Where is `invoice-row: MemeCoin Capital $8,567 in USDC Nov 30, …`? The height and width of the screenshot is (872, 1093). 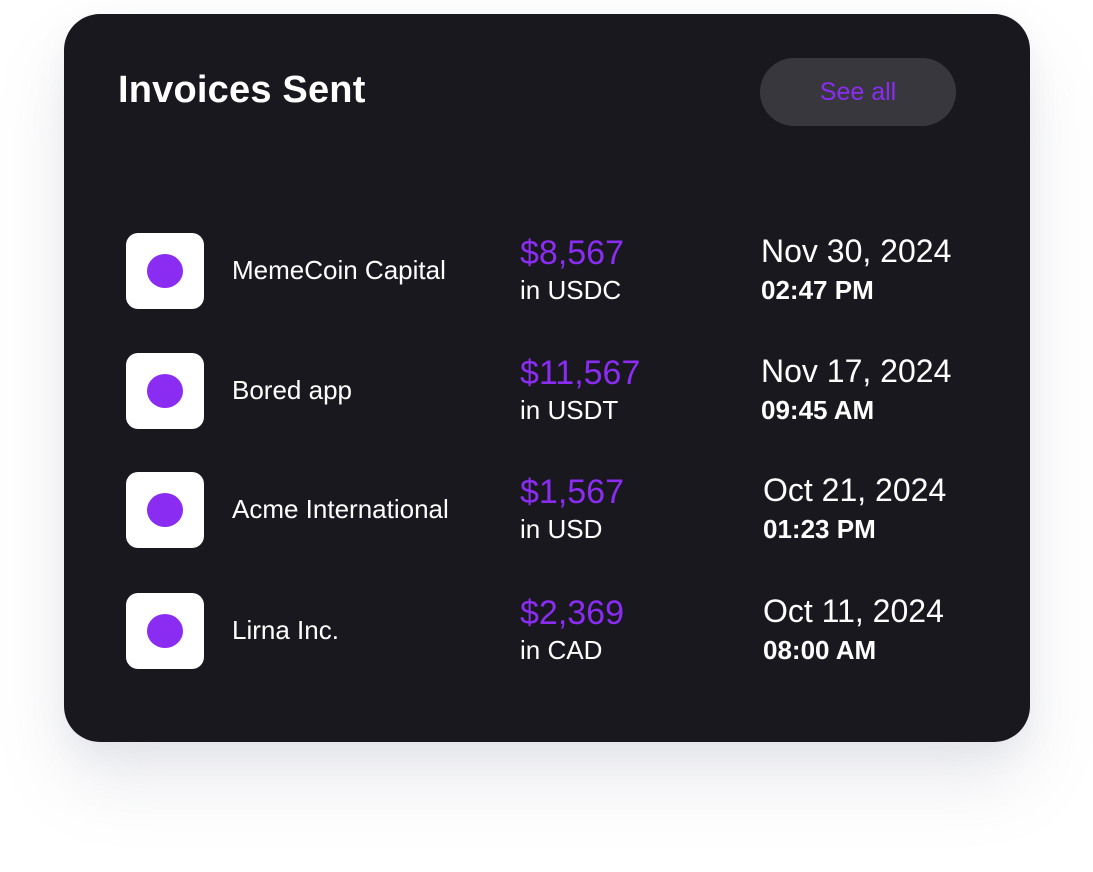
invoice-row: MemeCoin Capital $8,567 in USDC Nov 30, … is located at coordinates (547, 271).